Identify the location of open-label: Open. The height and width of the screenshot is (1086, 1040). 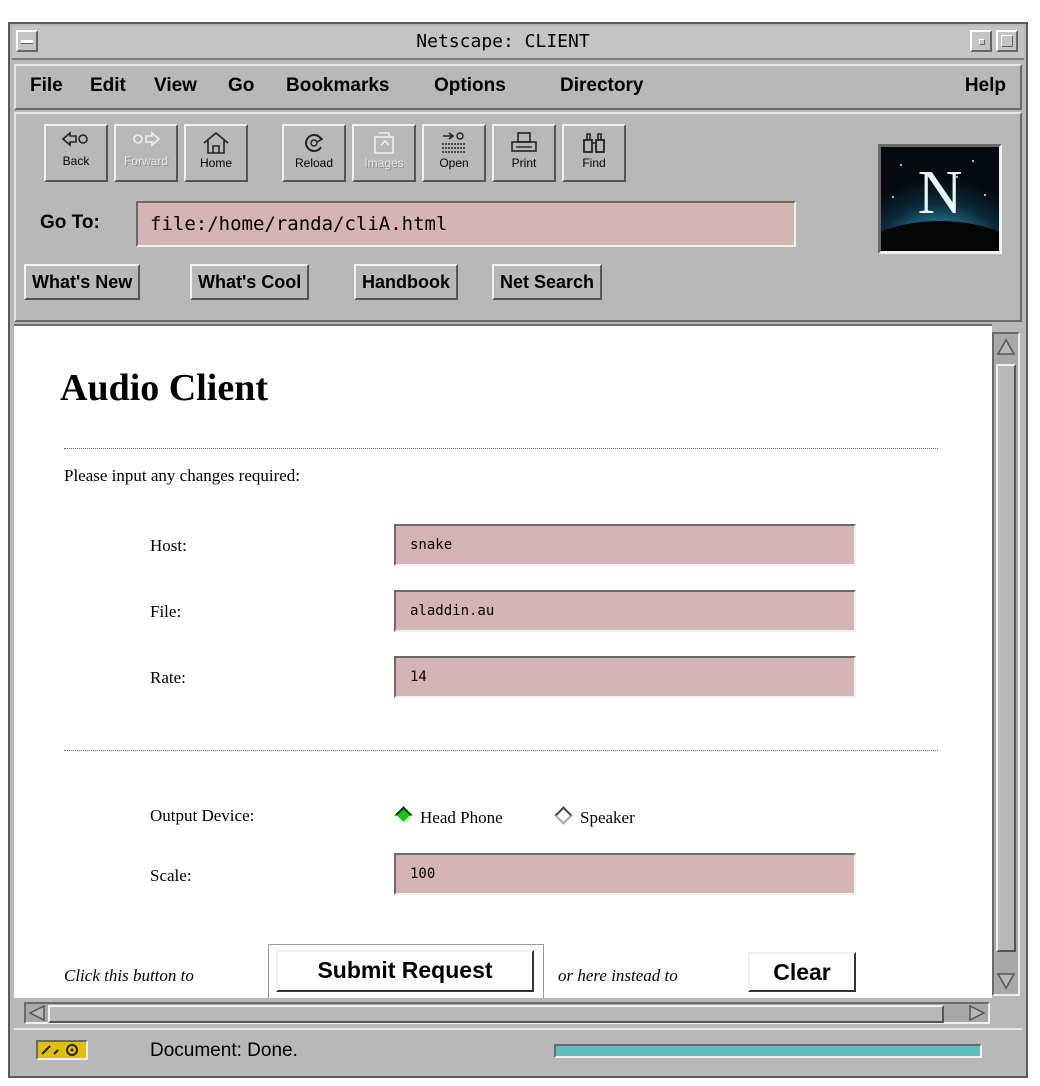
(454, 163).